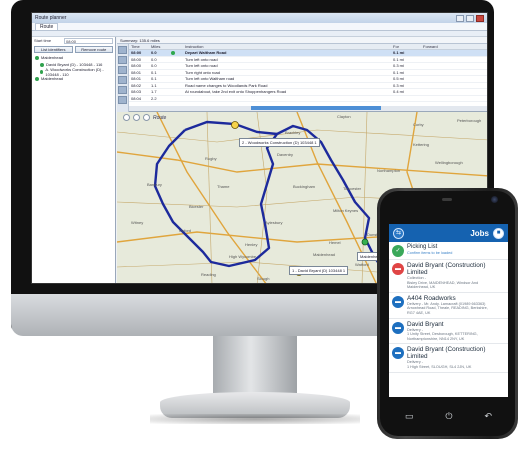  Describe the element at coordinates (136, 117) in the screenshot. I see `zoom-out-icon` at that location.